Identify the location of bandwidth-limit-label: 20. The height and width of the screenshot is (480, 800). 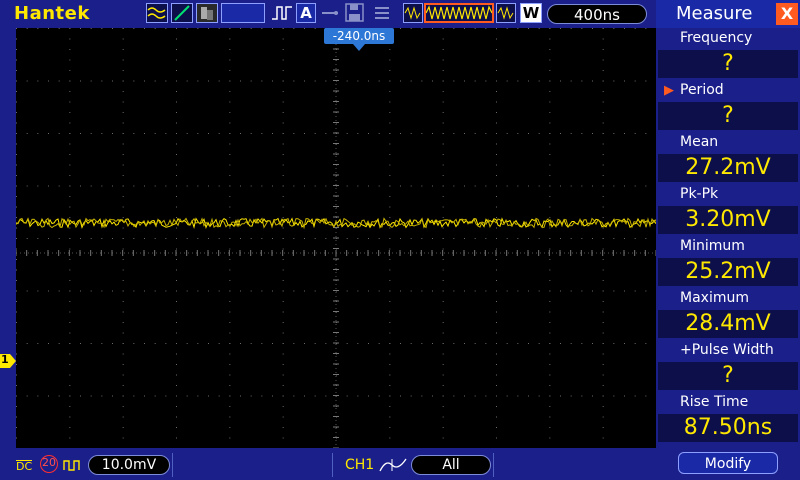
(49, 462).